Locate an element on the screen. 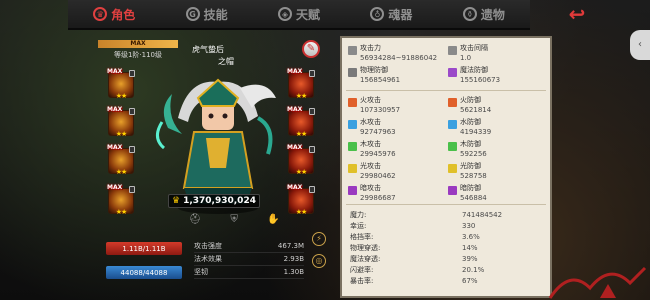  tab-soul: ♁ 魂器 is located at coordinates (391, 14).